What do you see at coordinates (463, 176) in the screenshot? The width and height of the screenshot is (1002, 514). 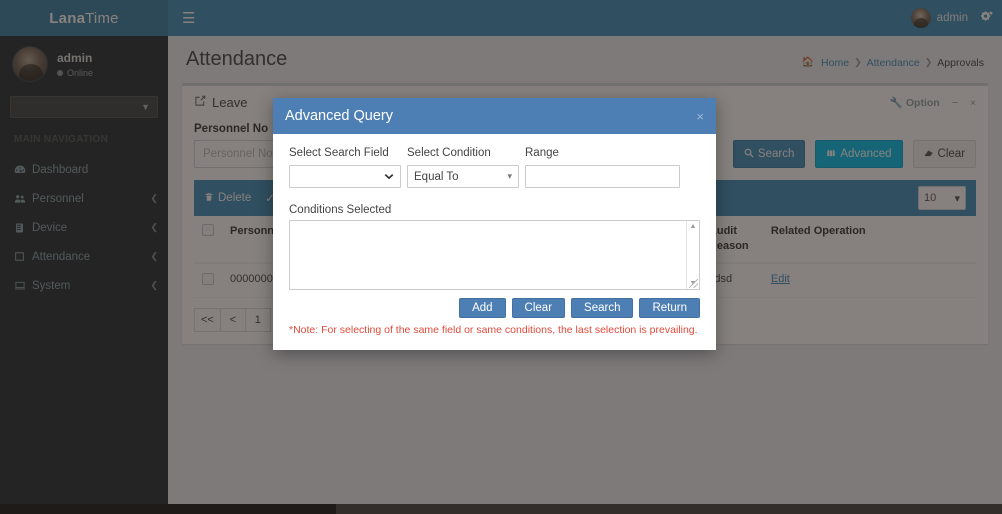 I see `condition-select: Equal To ▾` at bounding box center [463, 176].